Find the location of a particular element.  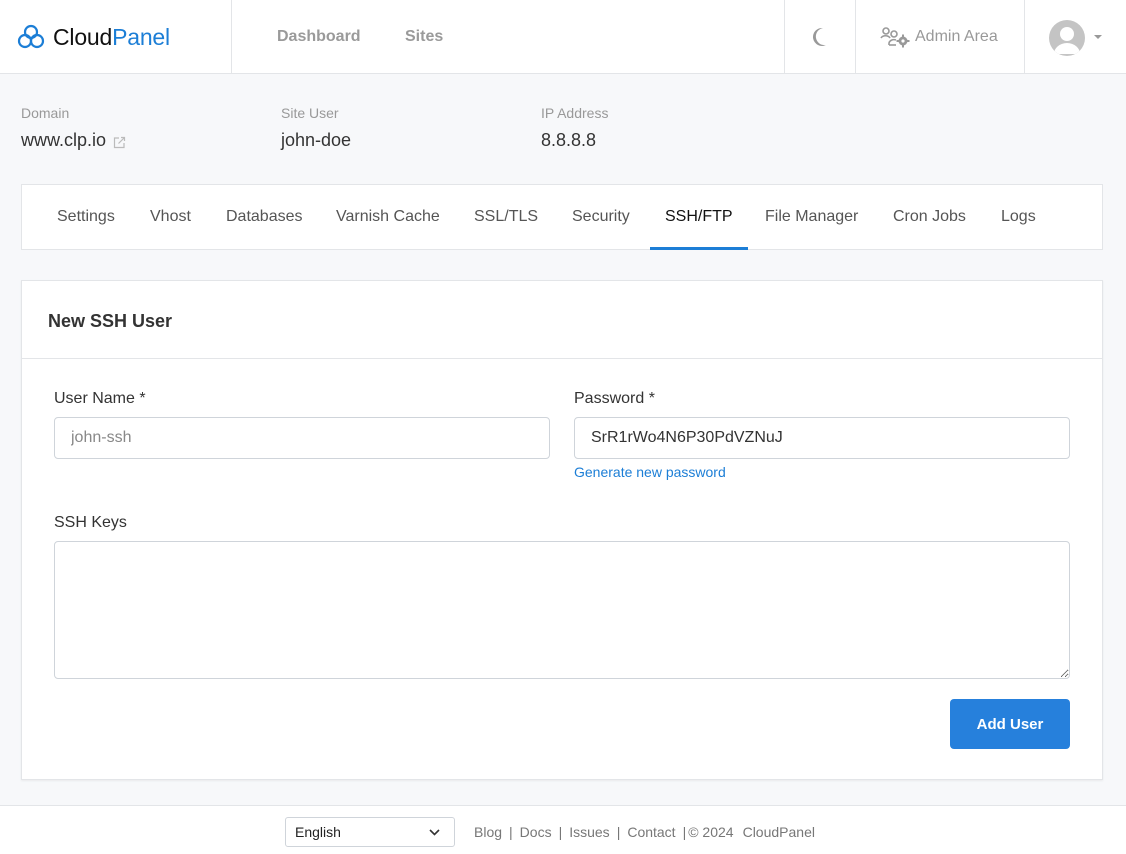

logo-text: CloudPanel is located at coordinates (111, 36).